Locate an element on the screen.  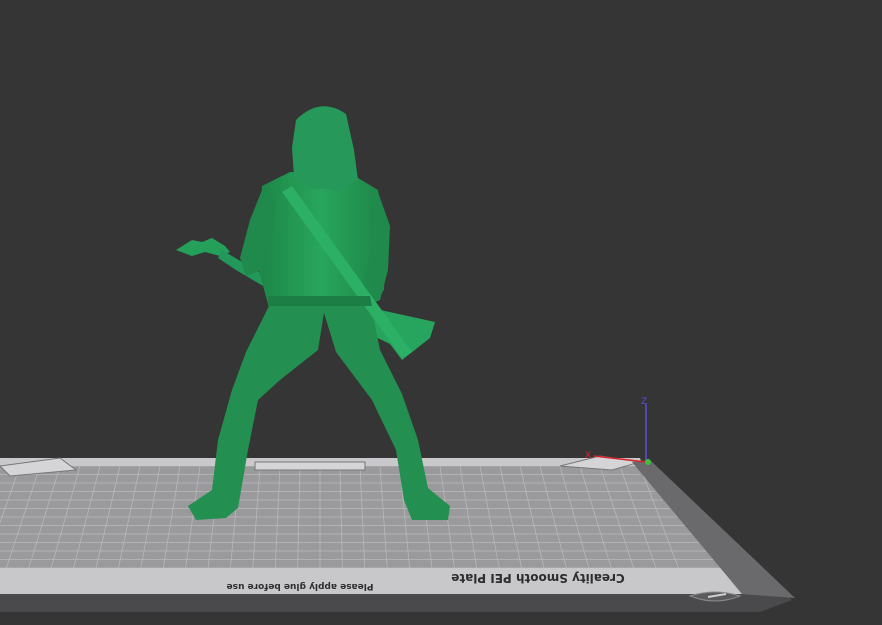
model-hair is located at coordinates (325, 148).